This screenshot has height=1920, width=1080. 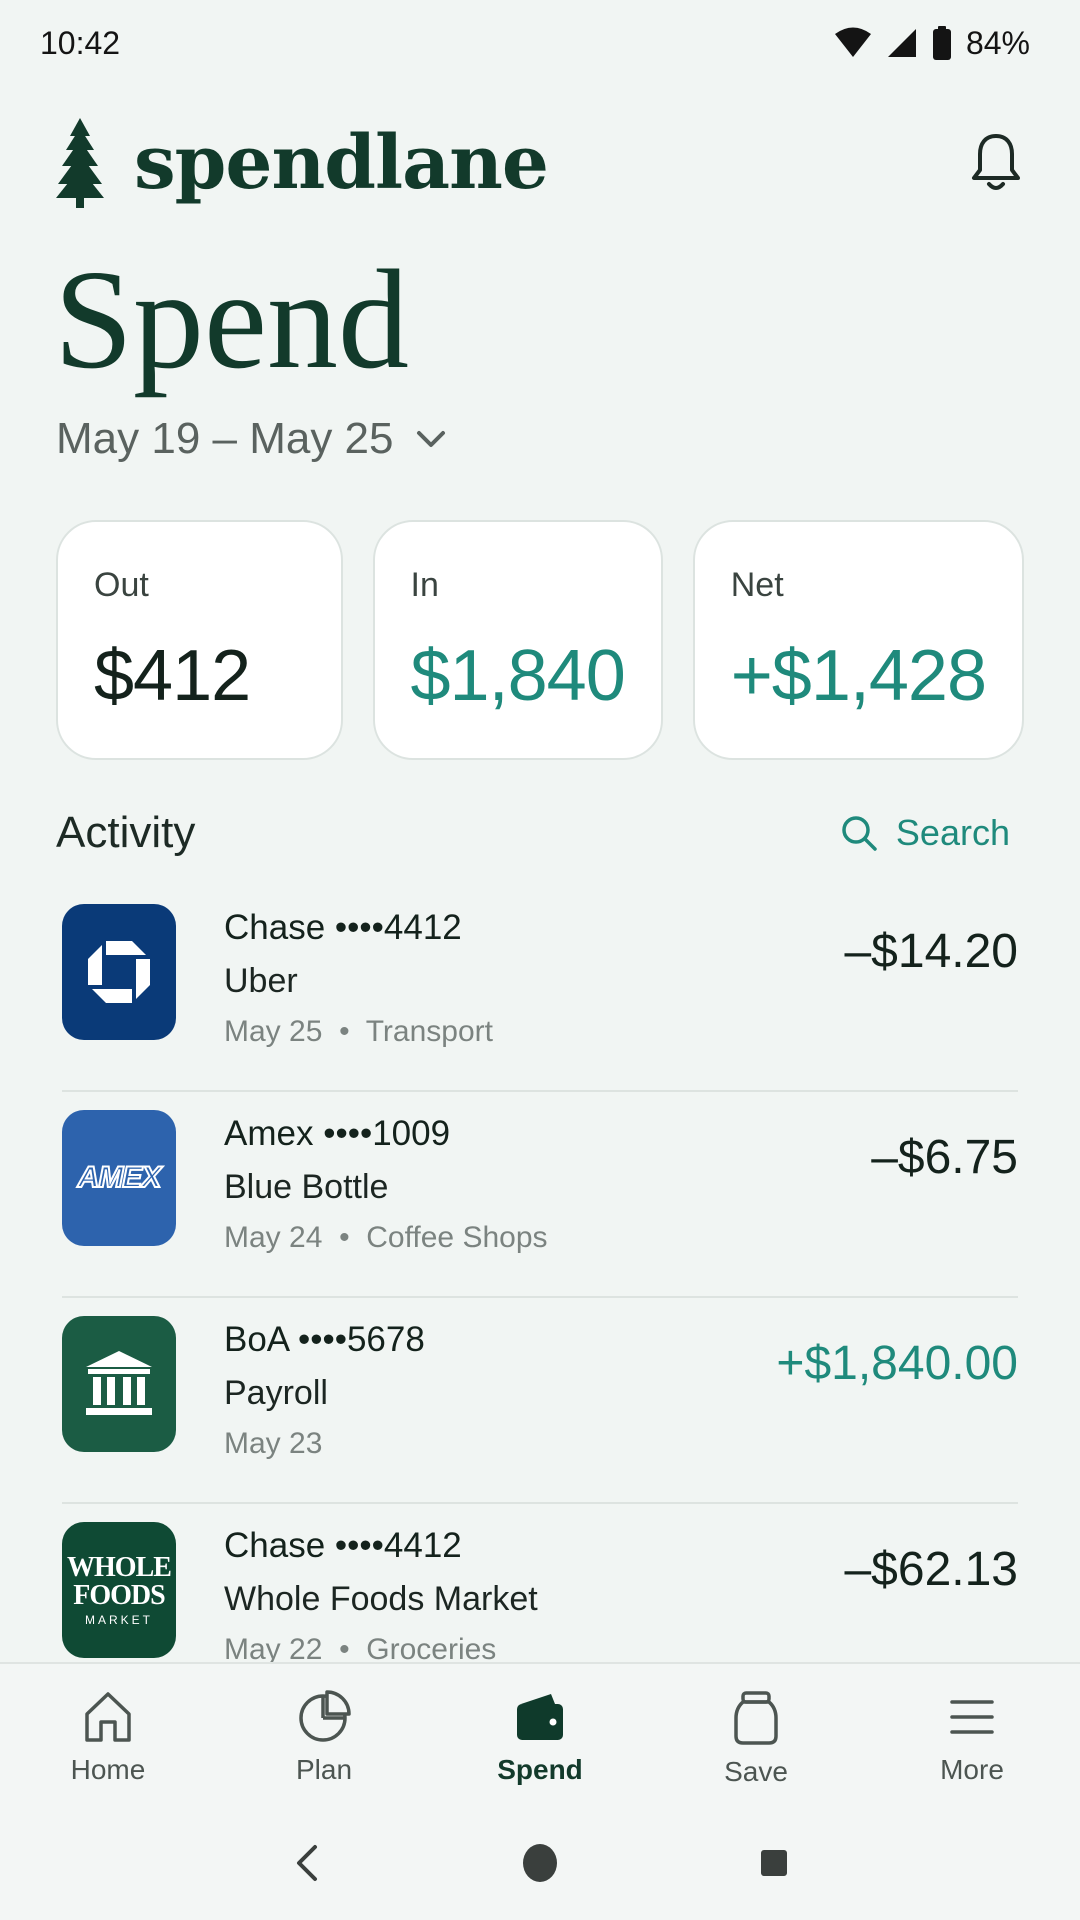 I want to click on system-nav-bar, so click(x=540, y=1863).